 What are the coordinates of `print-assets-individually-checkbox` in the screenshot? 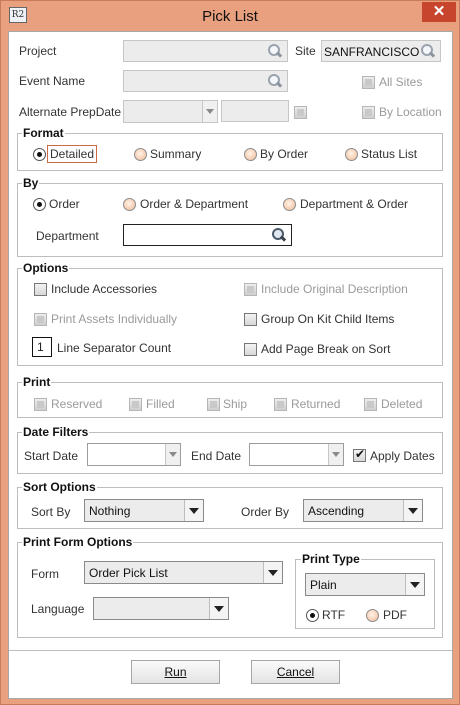 It's located at (40, 319).